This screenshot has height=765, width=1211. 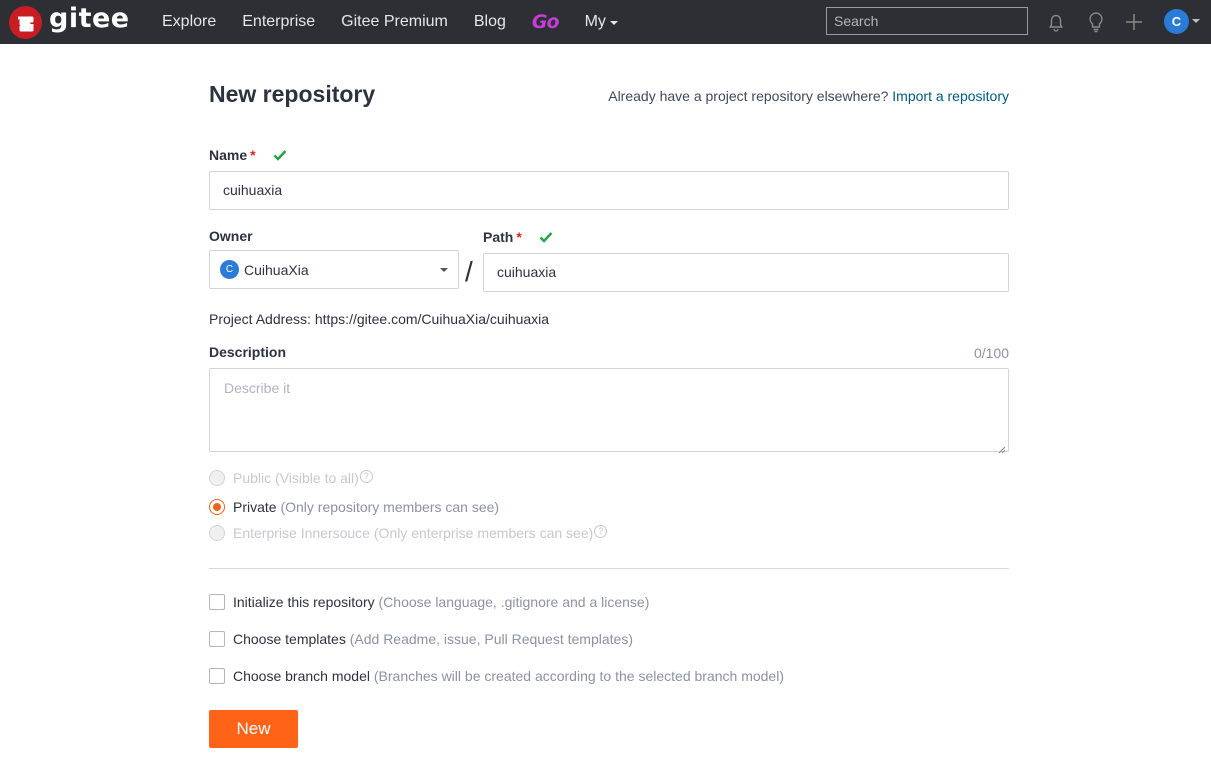 What do you see at coordinates (394, 22) in the screenshot?
I see `nav-item-gitee-premium: Gitee Premium` at bounding box center [394, 22].